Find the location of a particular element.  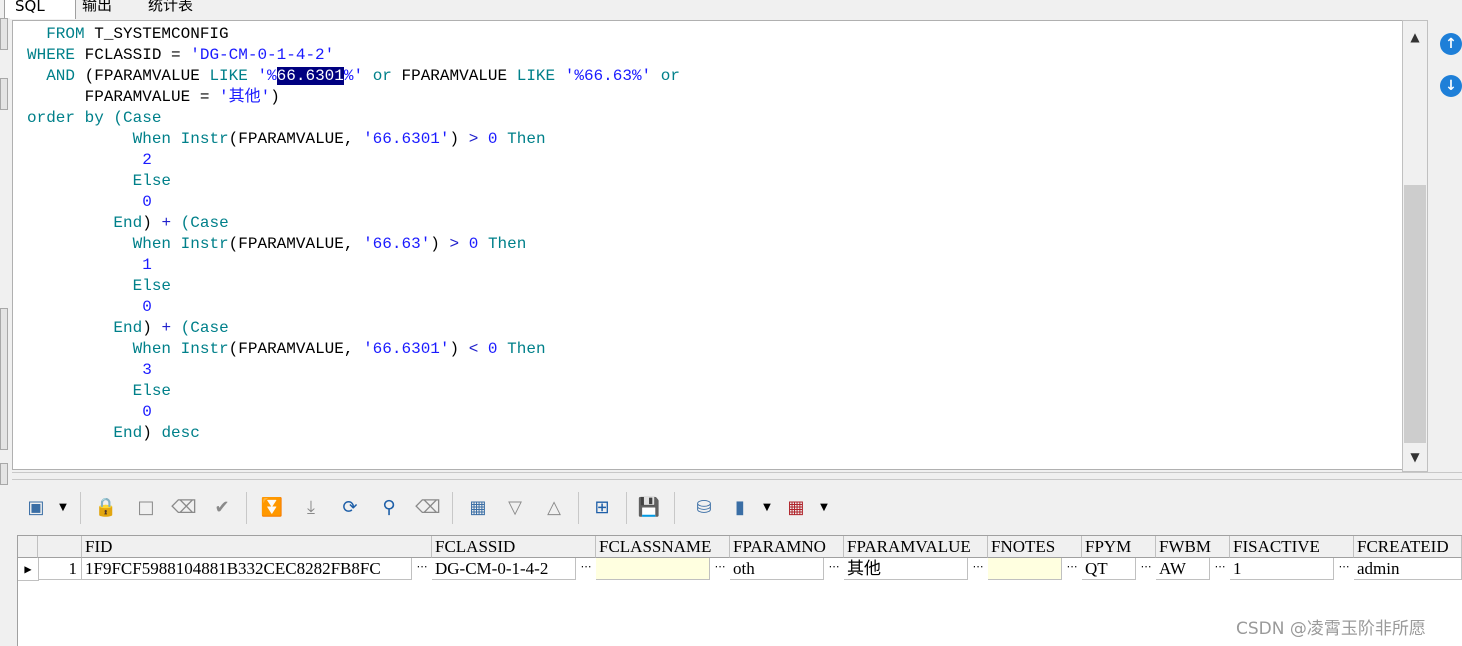

refresh-icon: ⟳ is located at coordinates (350, 508).